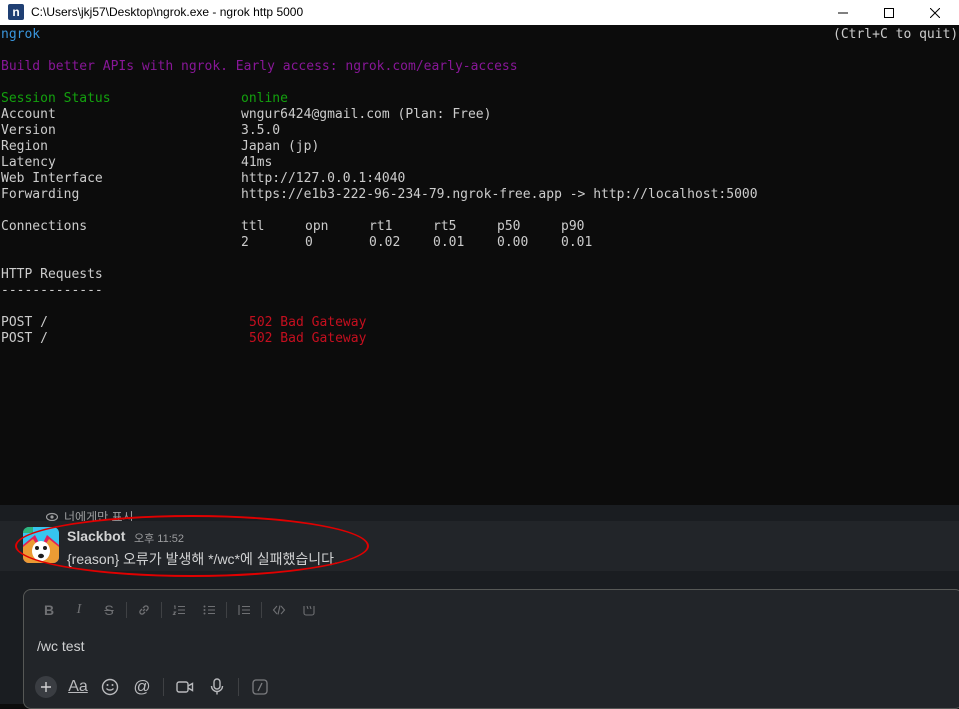 The width and height of the screenshot is (959, 709). What do you see at coordinates (60, 646) in the screenshot?
I see `message-input: /wc test` at bounding box center [60, 646].